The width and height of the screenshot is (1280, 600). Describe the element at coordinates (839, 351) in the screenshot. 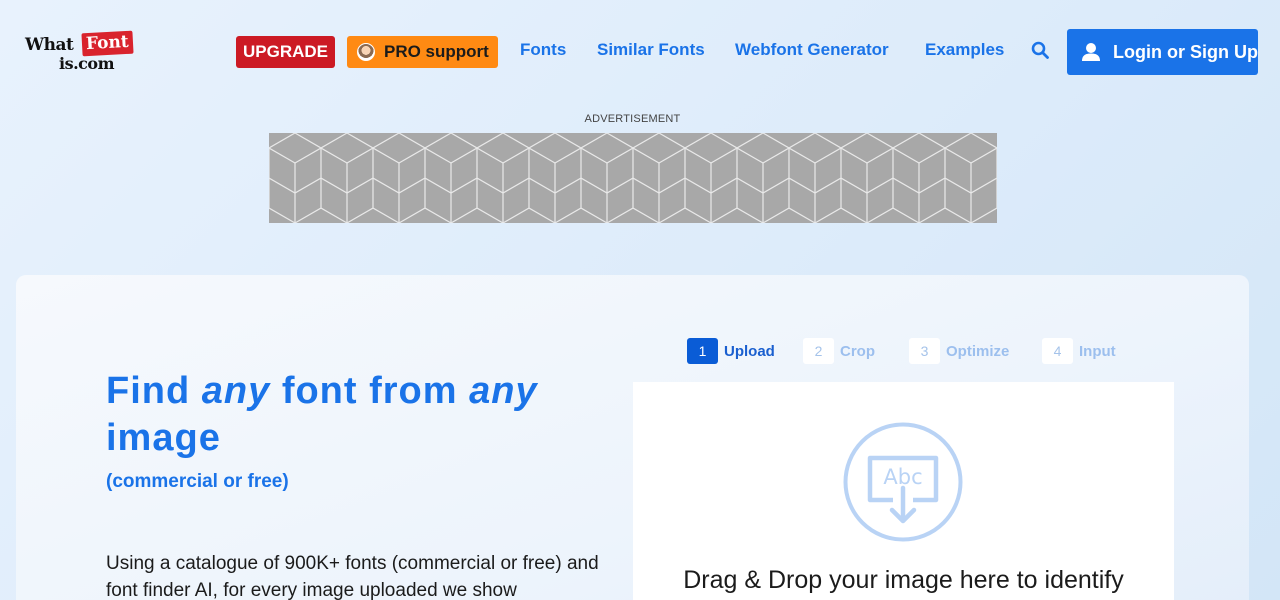

I see `step-crop: 2 Crop` at that location.